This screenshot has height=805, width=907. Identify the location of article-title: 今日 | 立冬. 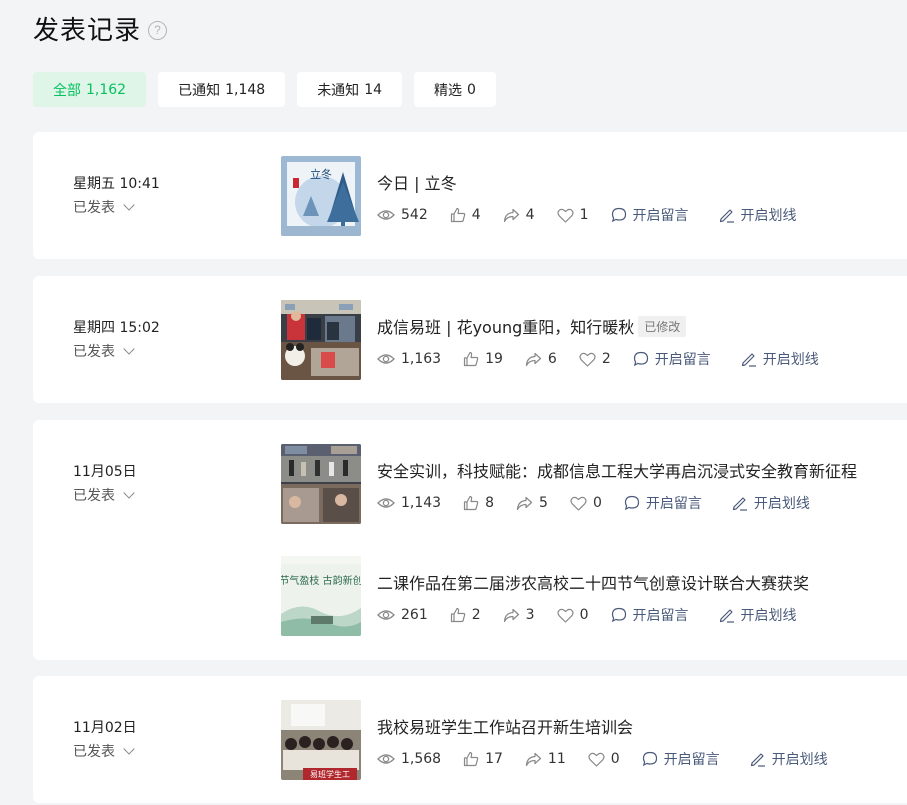
(417, 182).